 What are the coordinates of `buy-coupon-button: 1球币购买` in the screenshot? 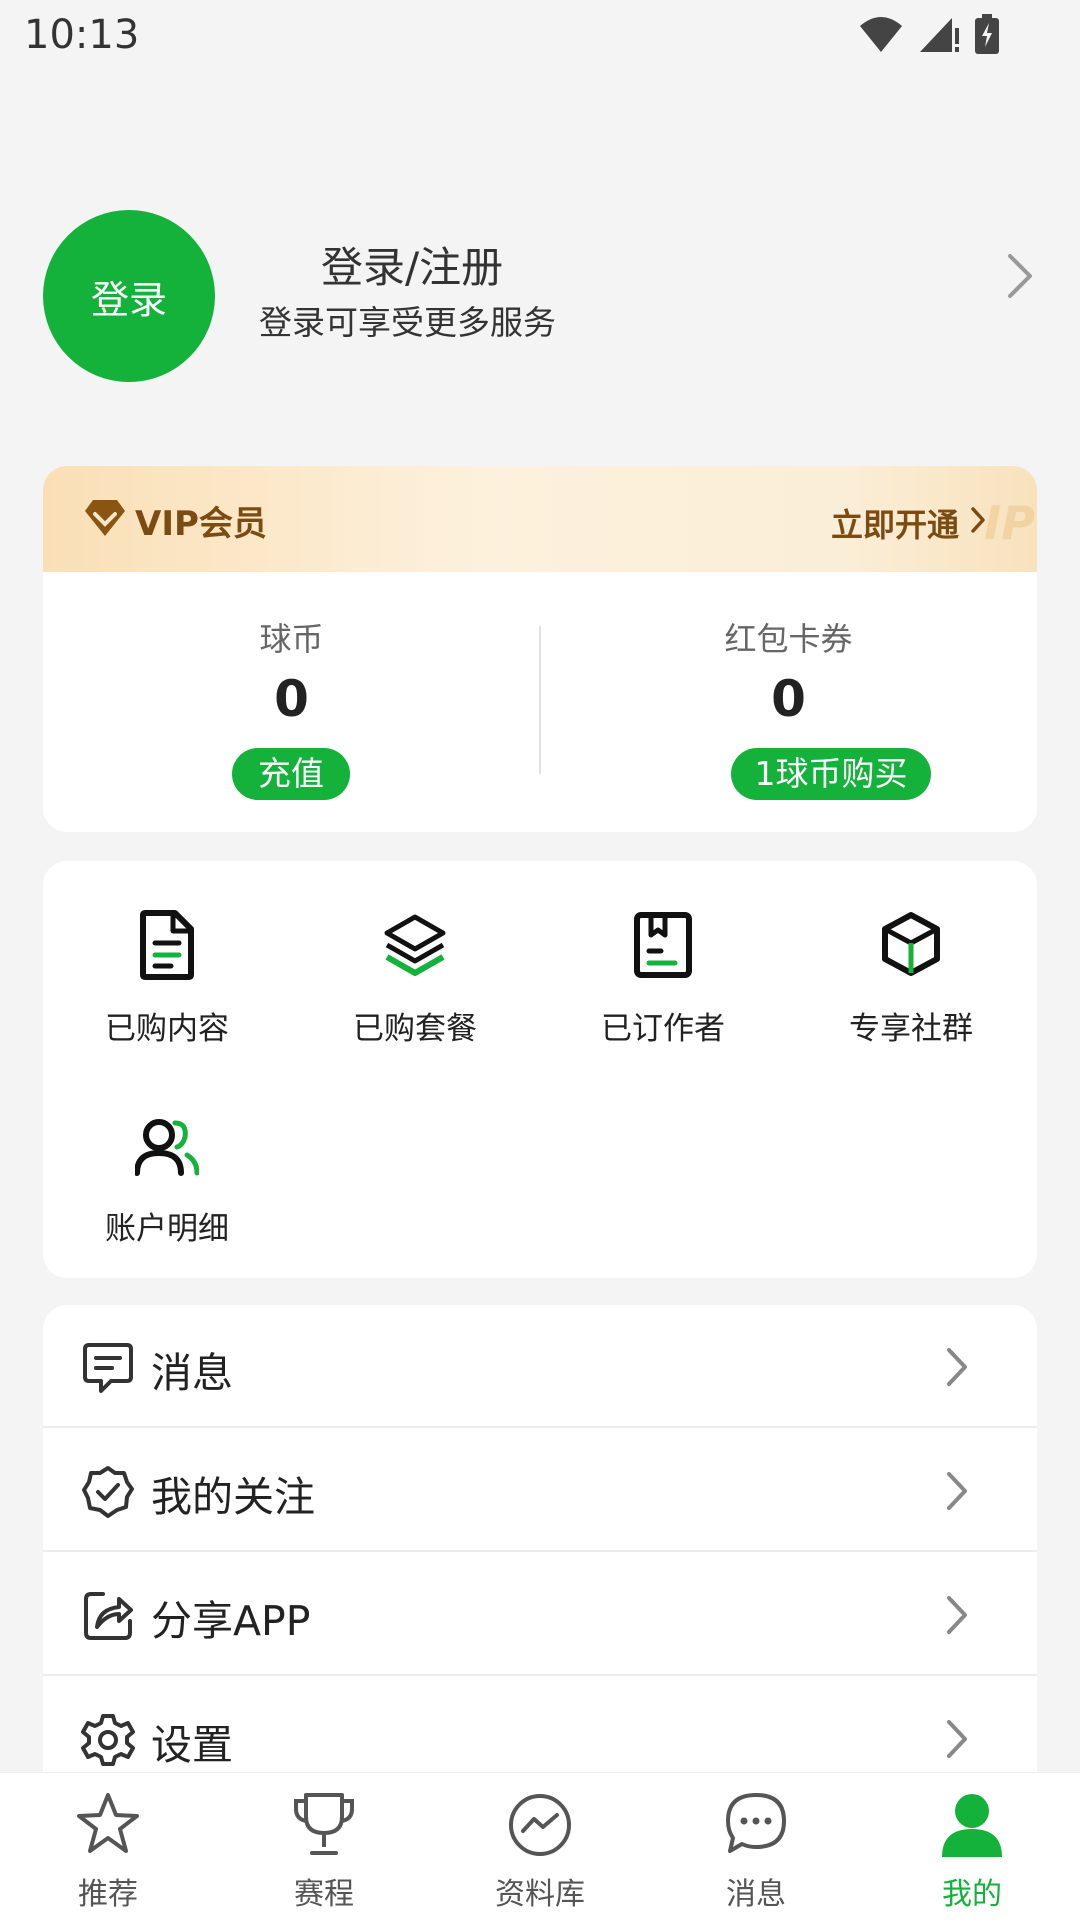 It's located at (831, 774).